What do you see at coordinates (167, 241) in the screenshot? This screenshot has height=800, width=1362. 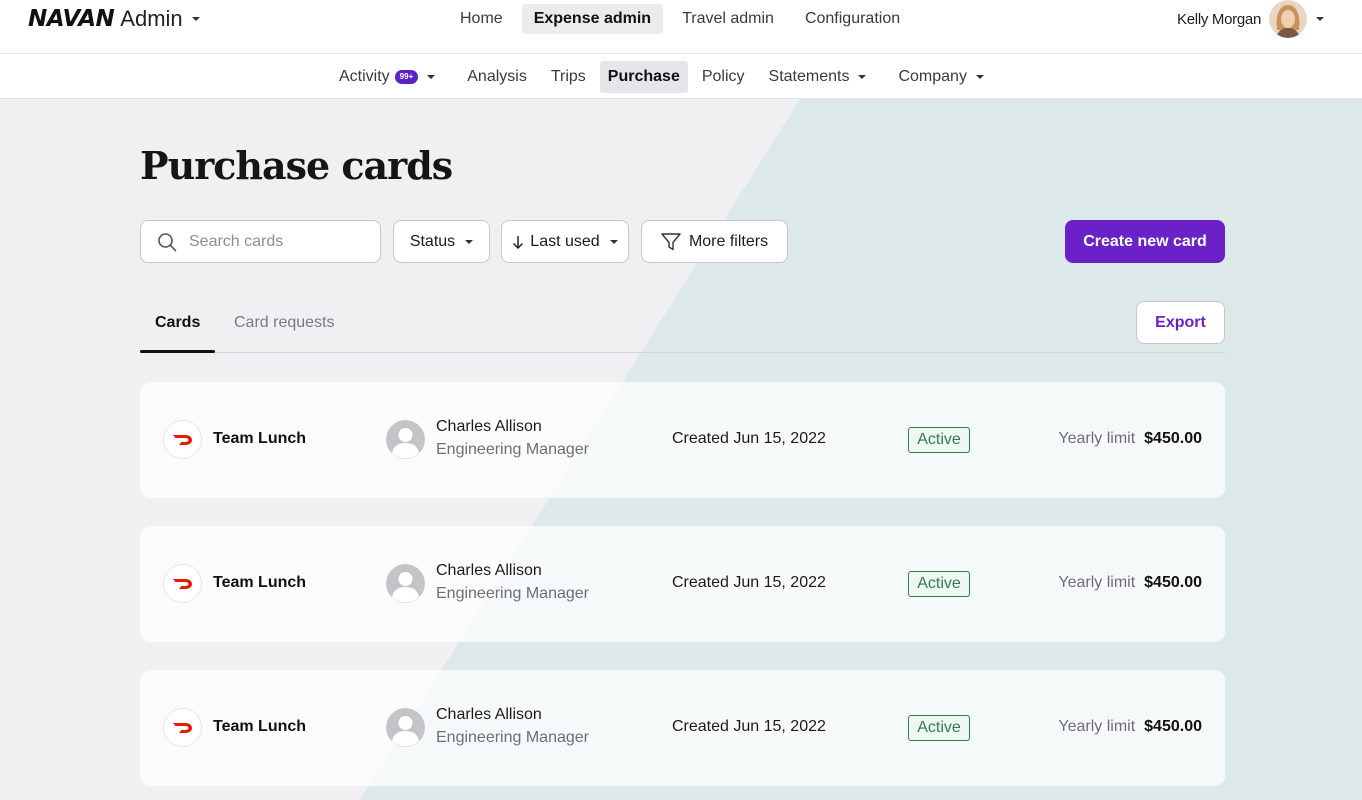 I see `search-icon` at bounding box center [167, 241].